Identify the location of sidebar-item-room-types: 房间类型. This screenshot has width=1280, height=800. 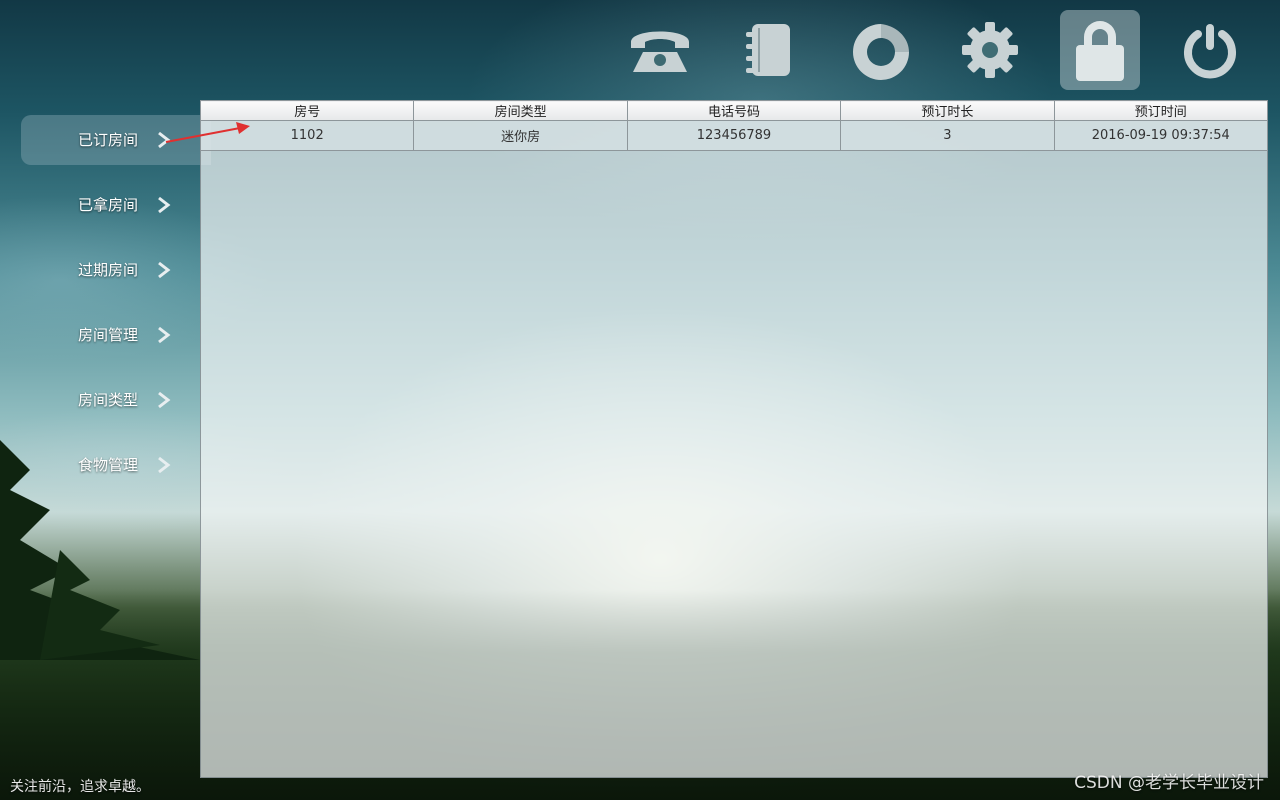
(116, 400).